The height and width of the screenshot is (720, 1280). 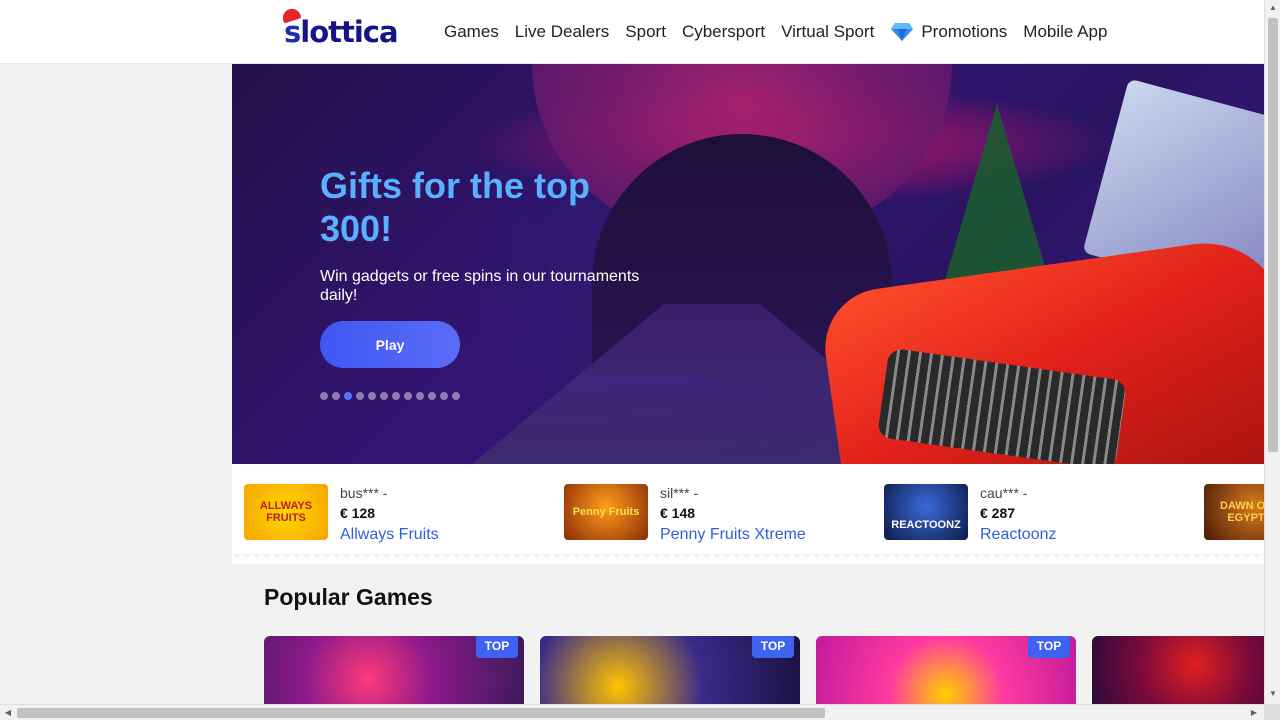 I want to click on thumb-label: DAWN OF EGYPT, so click(x=1242, y=512).